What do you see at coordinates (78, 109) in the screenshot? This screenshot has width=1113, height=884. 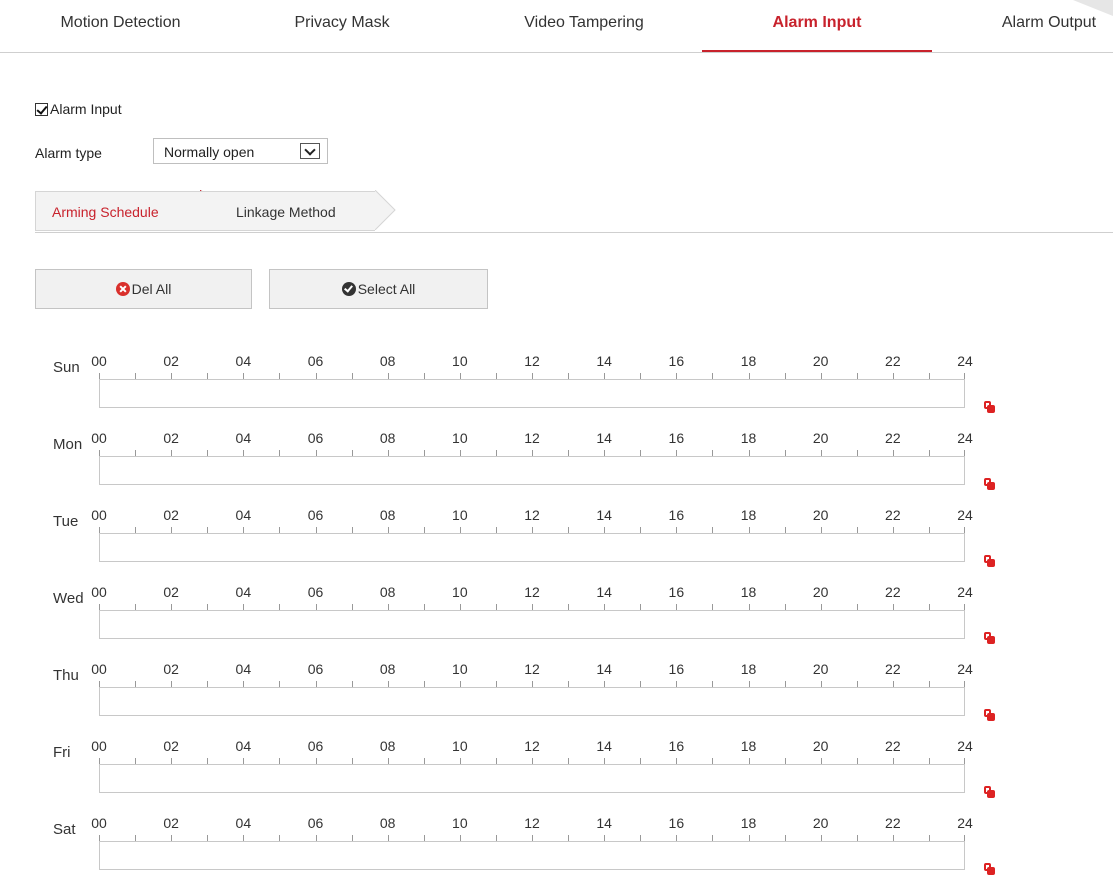 I see `alarm-input-toggle: Alarm Input` at bounding box center [78, 109].